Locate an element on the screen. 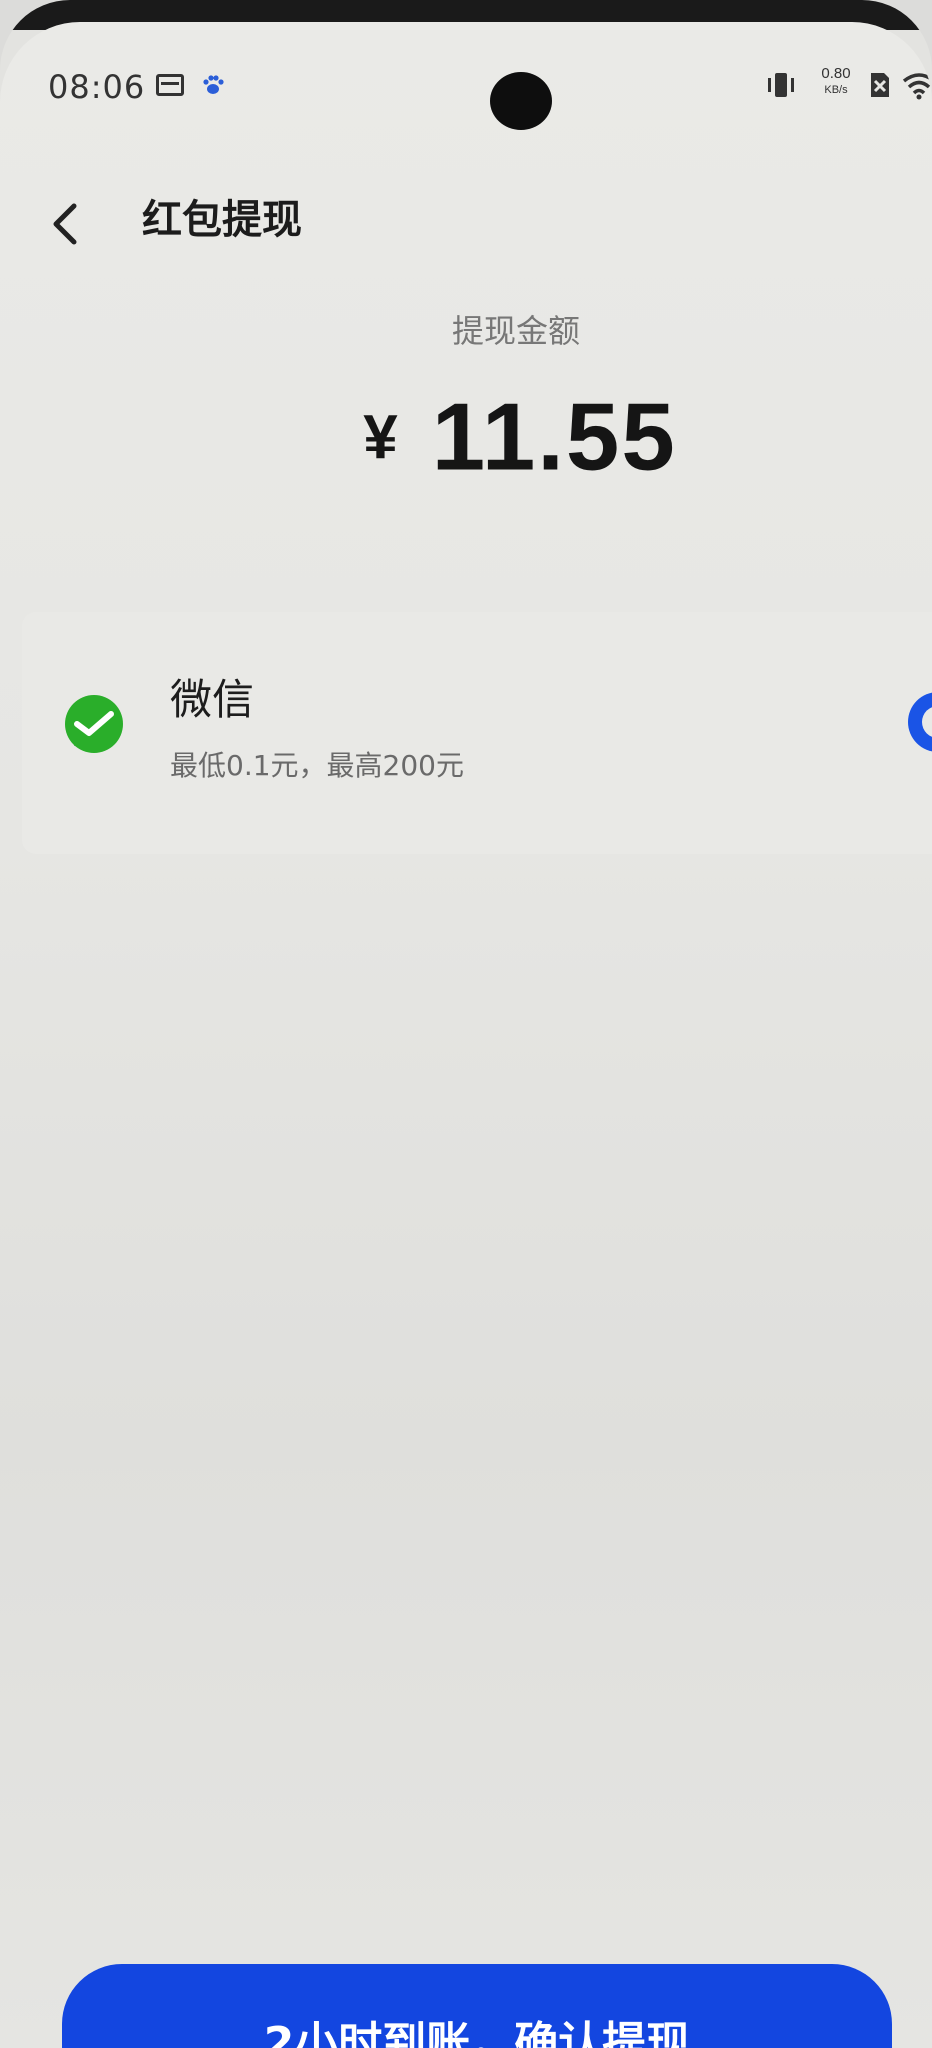  page-title: 红包提现 is located at coordinates (222, 220).